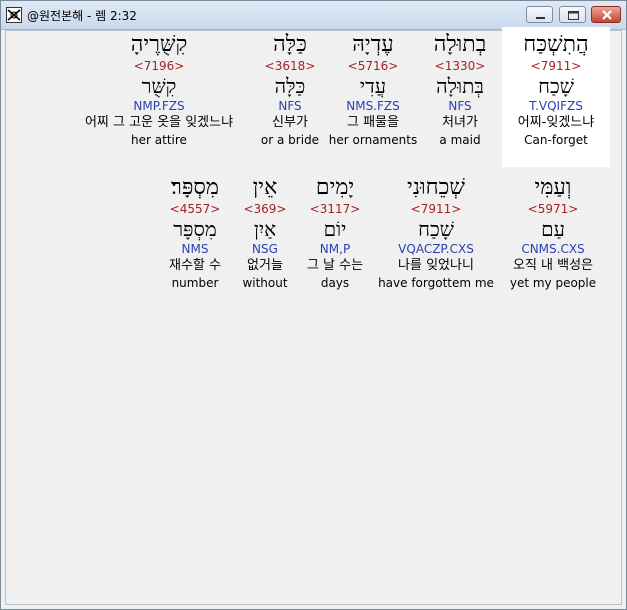  I want to click on strong-number: <3117>, so click(335, 209).